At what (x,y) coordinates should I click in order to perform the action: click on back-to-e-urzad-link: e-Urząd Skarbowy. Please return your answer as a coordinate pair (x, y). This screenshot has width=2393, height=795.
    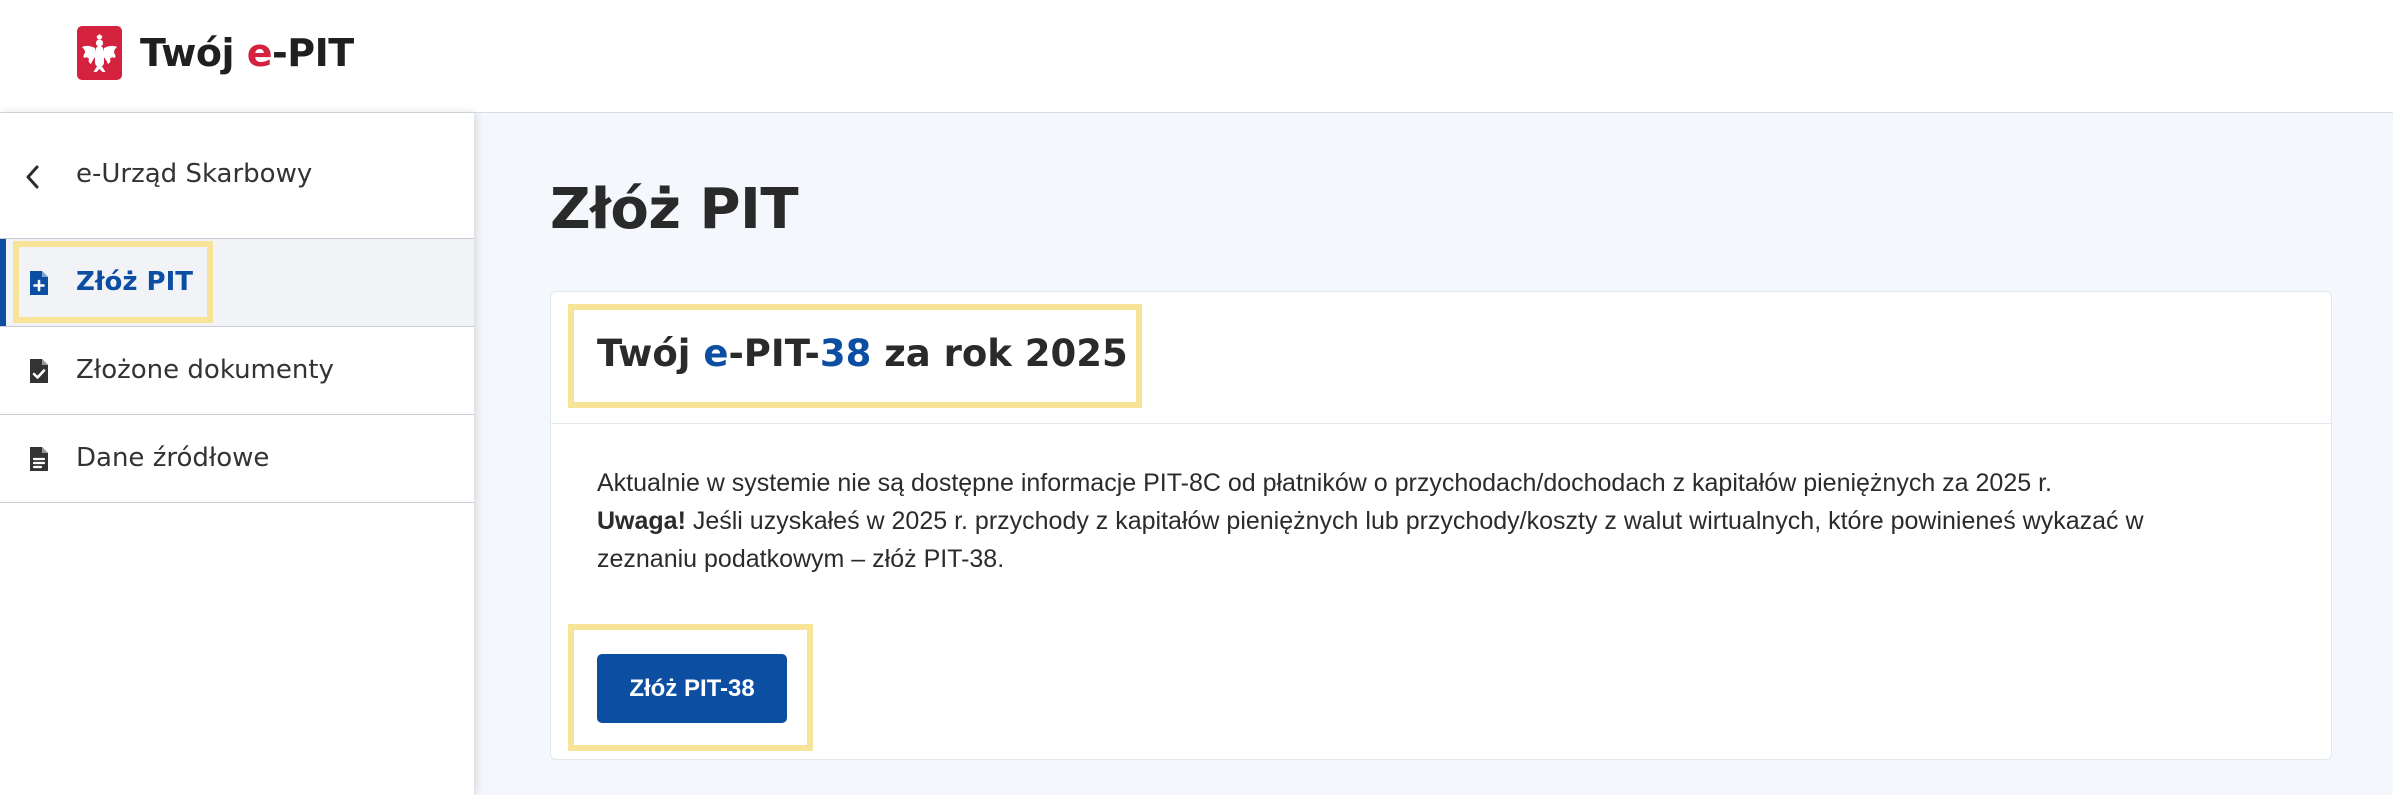
    Looking at the image, I should click on (237, 176).